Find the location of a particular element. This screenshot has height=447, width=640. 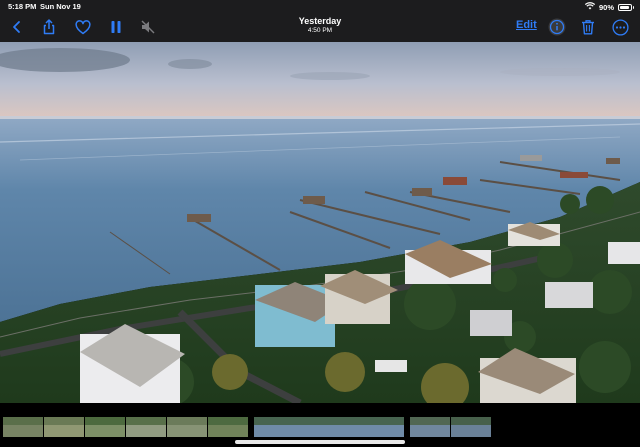

battery-icon is located at coordinates (626, 7).